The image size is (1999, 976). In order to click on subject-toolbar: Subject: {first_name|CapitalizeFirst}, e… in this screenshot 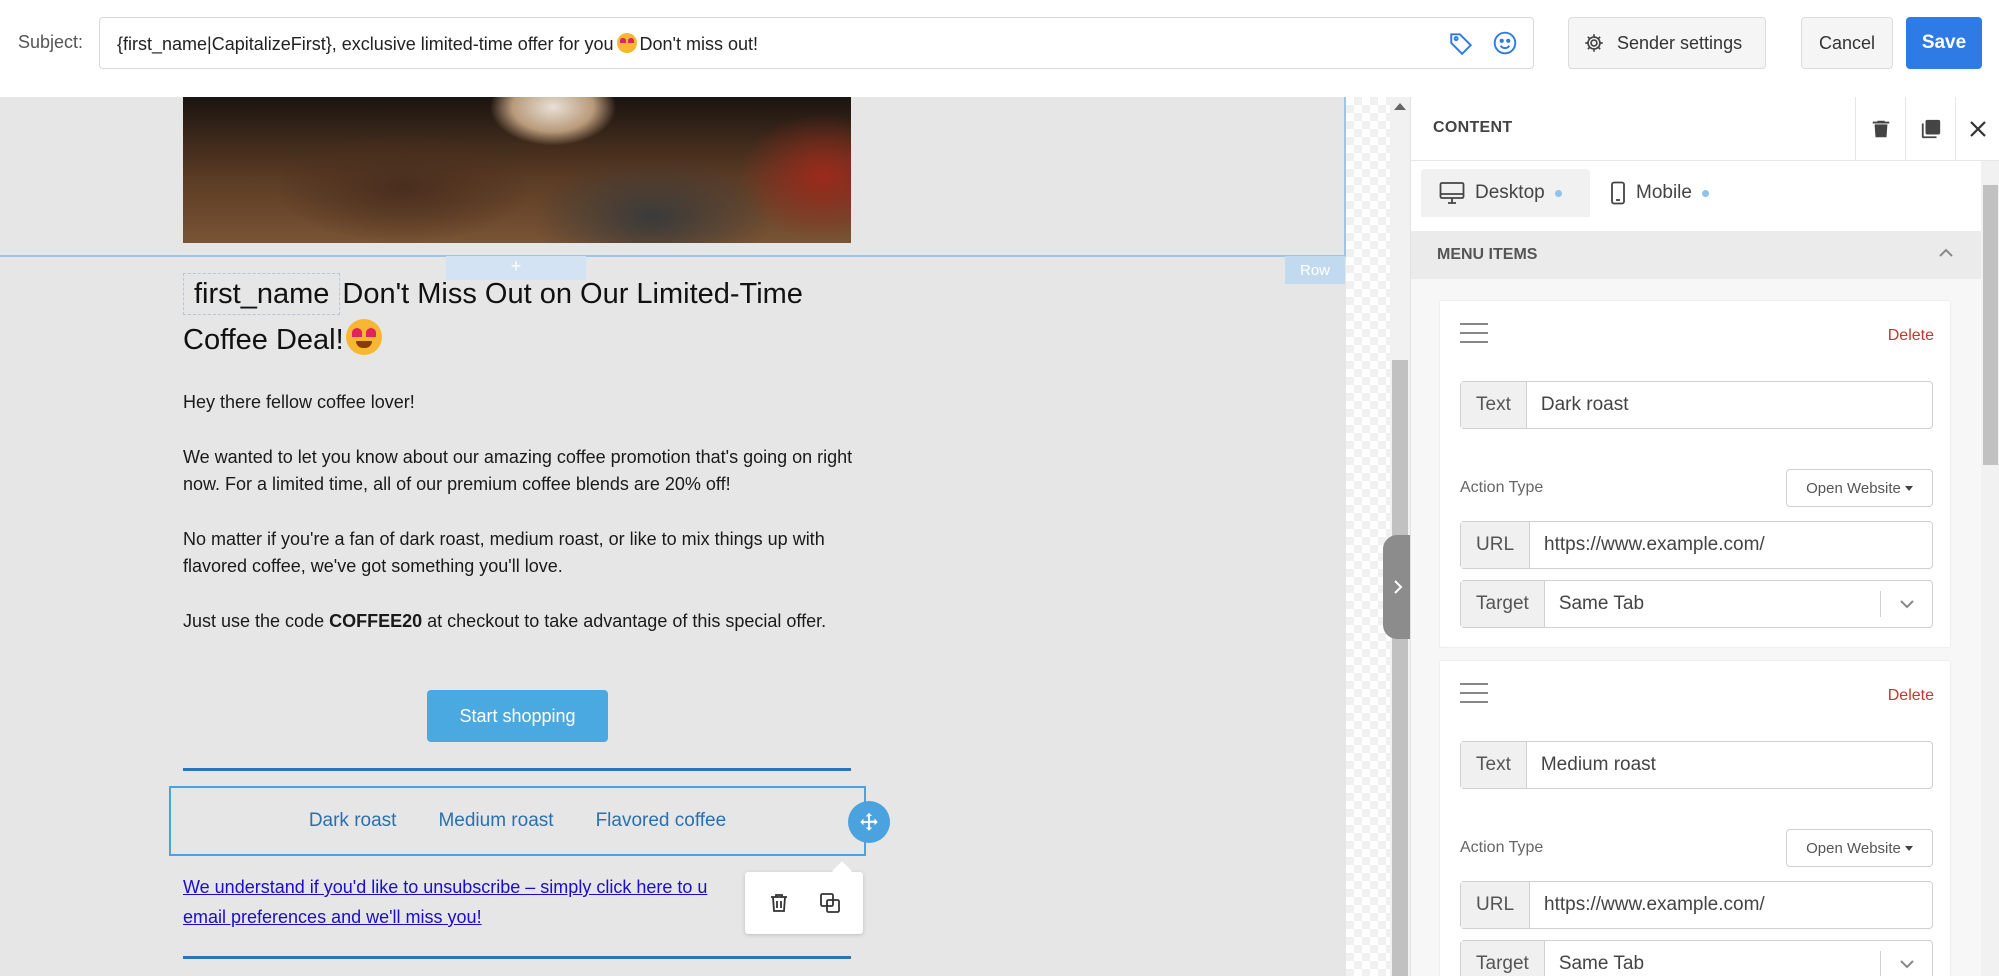, I will do `click(999, 48)`.